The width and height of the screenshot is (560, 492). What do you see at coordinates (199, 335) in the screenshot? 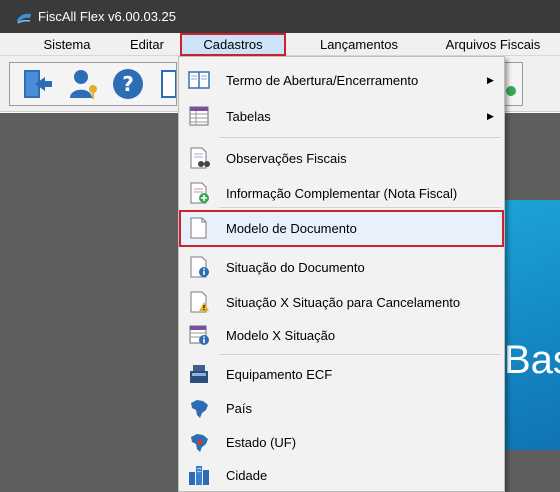
I see `table-info-icon` at bounding box center [199, 335].